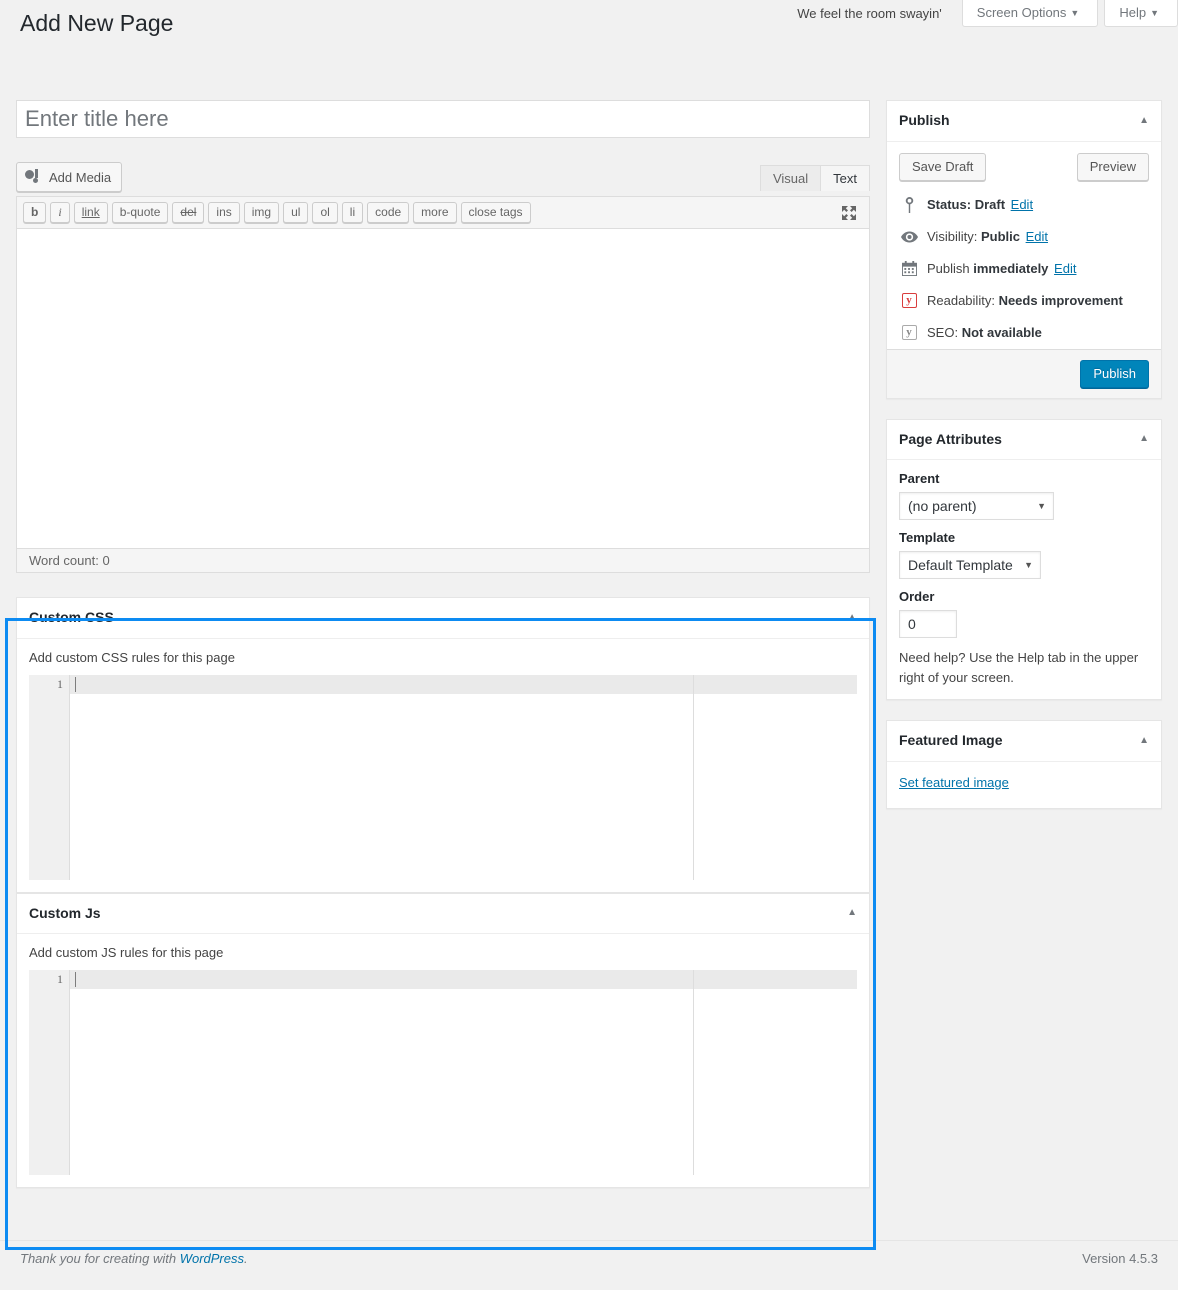 The image size is (1178, 1290). I want to click on custom-js-title: Custom Js, so click(65, 912).